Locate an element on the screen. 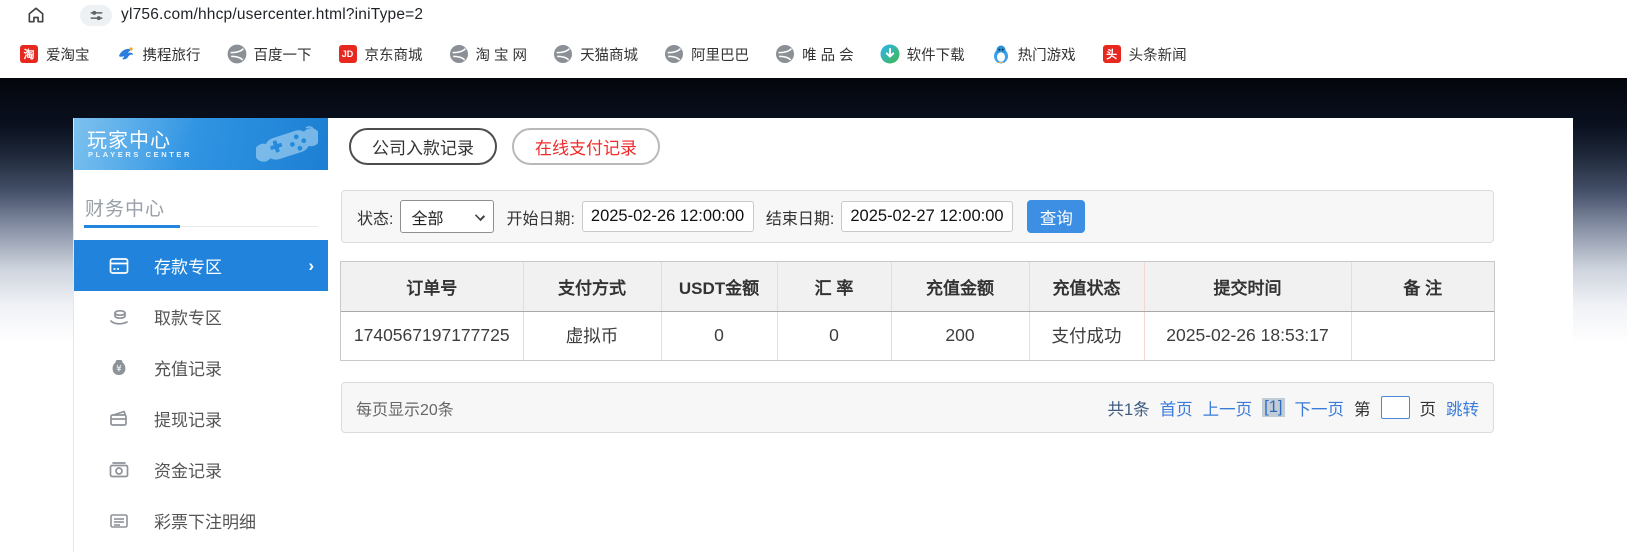  col-usdt-amount: USDT金额 is located at coordinates (718, 287).